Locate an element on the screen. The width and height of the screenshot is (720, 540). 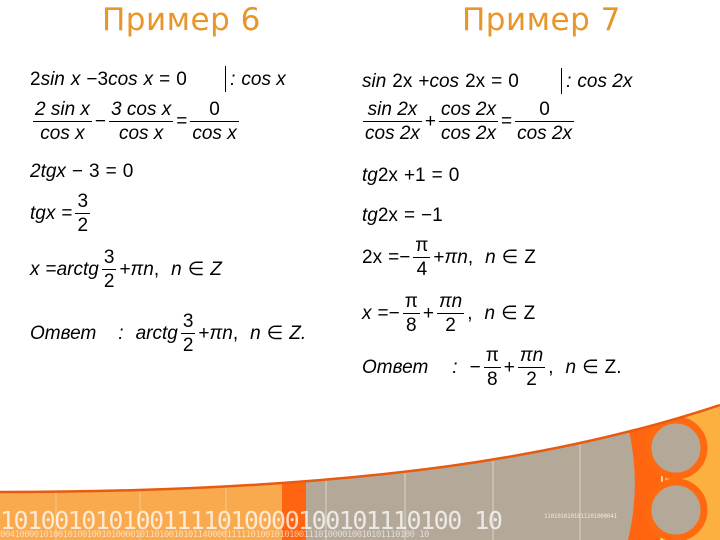
circle-top is located at coordinates (676, 448).